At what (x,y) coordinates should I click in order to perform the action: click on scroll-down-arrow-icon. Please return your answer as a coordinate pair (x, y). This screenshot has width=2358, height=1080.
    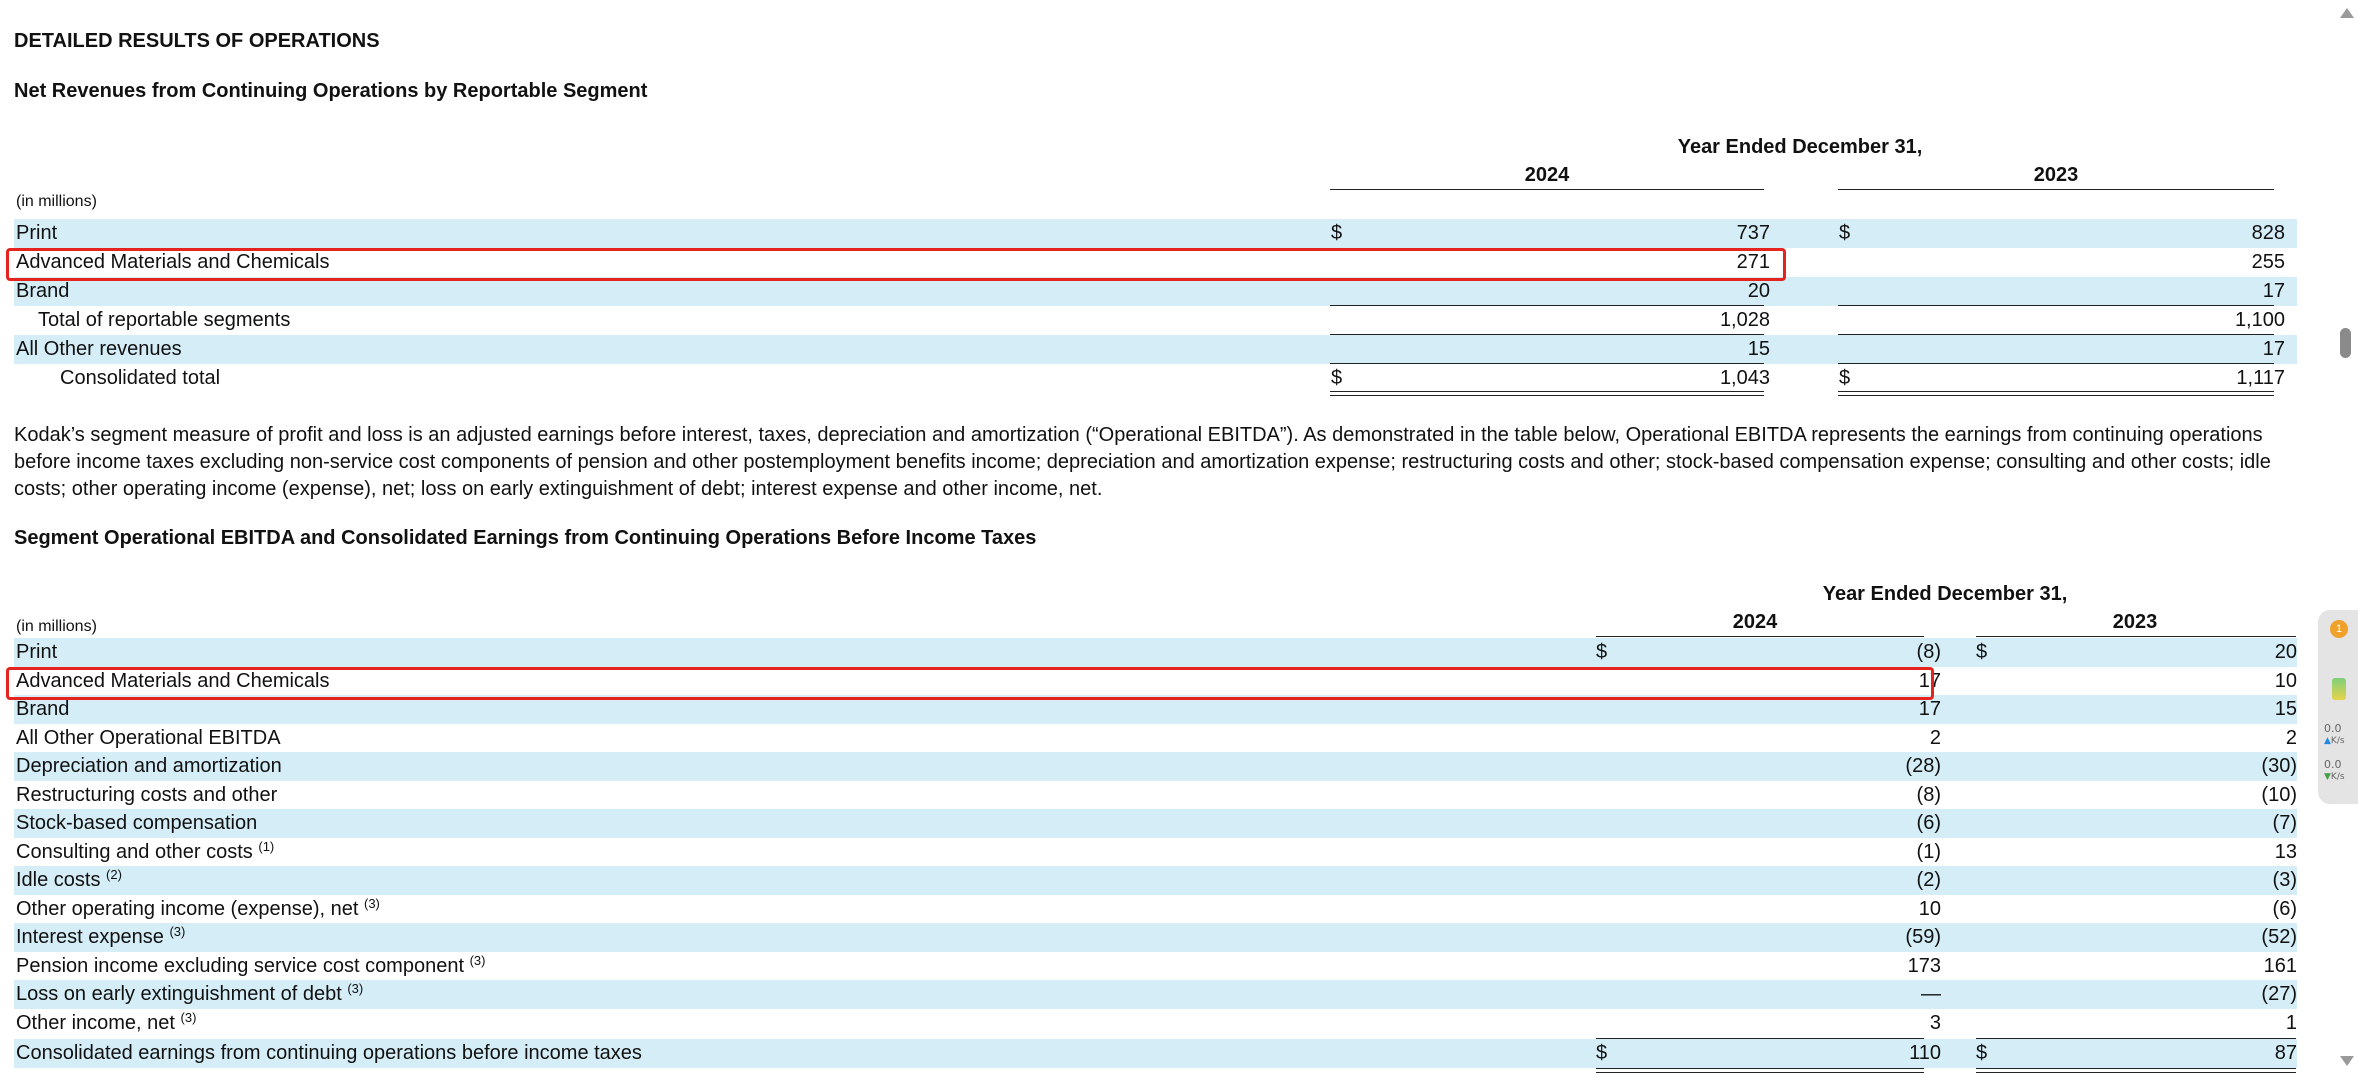
    Looking at the image, I should click on (2347, 1061).